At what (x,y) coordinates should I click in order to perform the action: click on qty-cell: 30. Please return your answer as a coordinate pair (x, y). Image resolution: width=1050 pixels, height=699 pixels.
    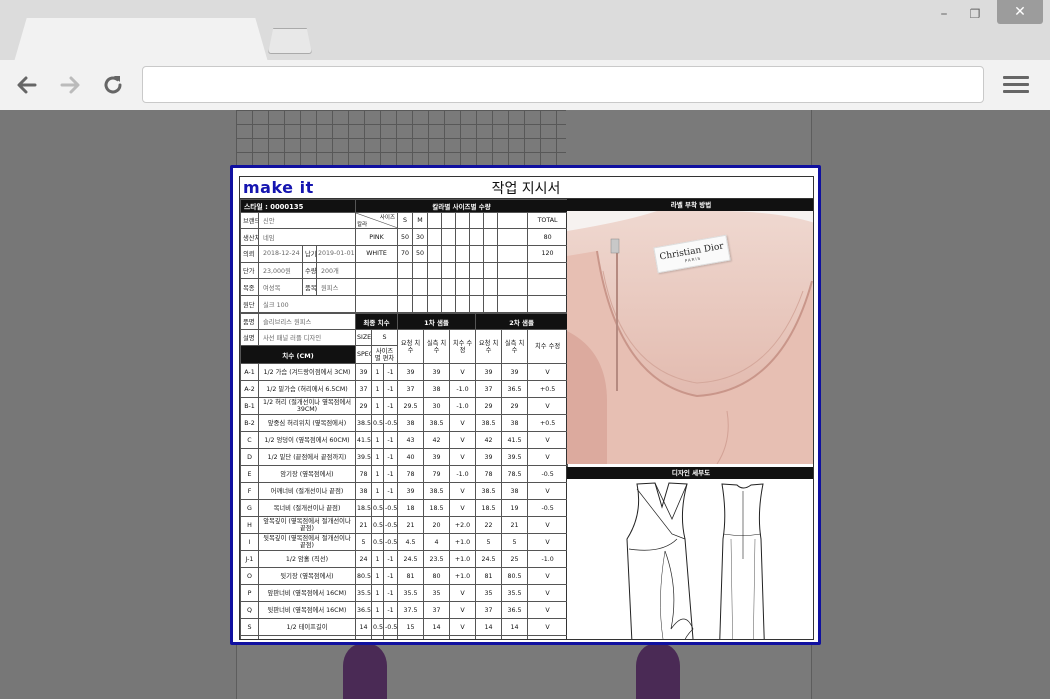
    Looking at the image, I should click on (420, 237).